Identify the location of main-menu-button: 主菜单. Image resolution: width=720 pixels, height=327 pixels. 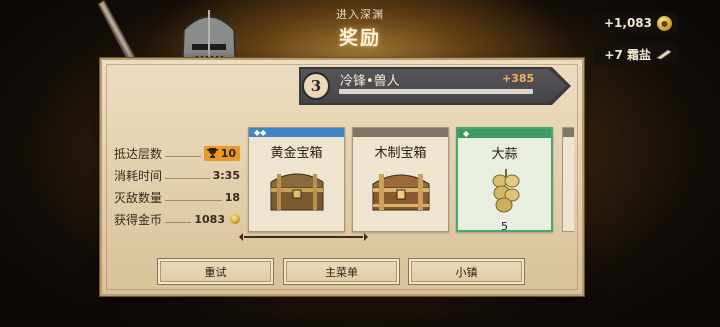
(341, 271).